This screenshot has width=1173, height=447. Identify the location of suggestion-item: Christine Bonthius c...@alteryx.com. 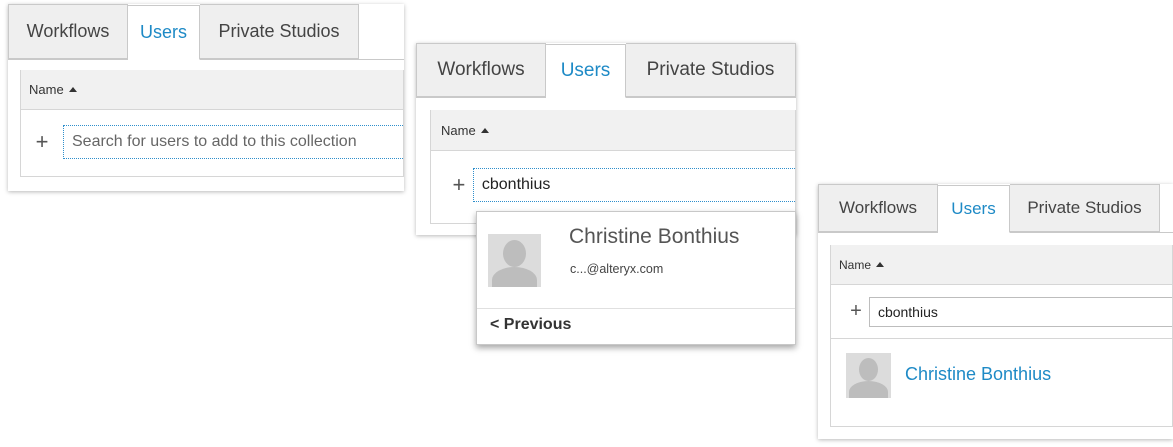
(636, 260).